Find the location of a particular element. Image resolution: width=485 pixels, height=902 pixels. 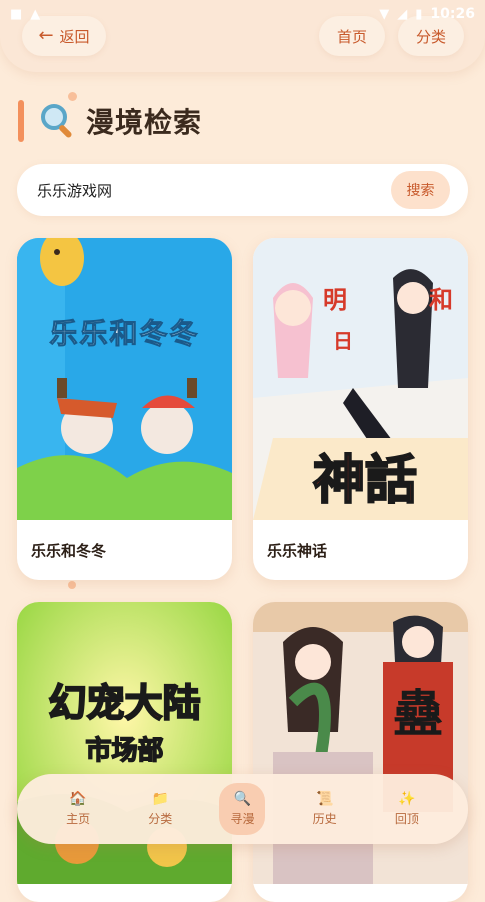

page-title: 漫境检索 is located at coordinates (144, 122).